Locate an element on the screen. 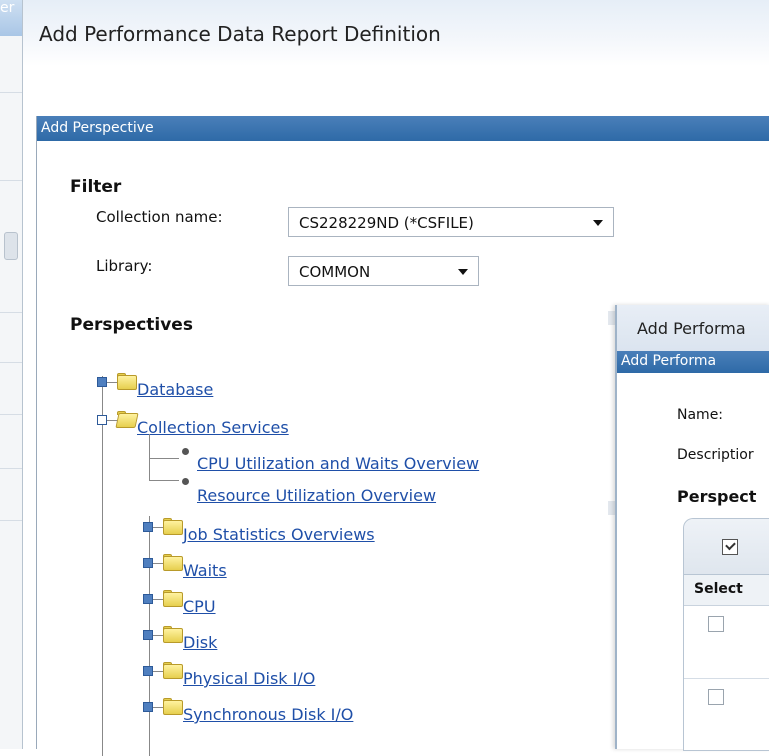 This screenshot has height=756, width=769. inner-perspectives-heading: Perspect is located at coordinates (717, 496).